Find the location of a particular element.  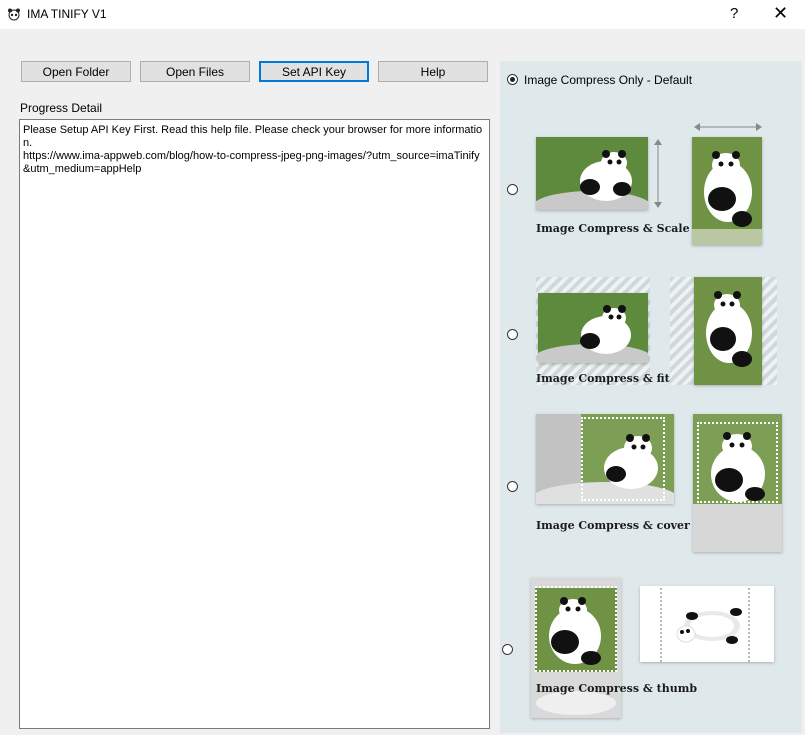

option-thumb-label: Image Compress & thumb is located at coordinates (617, 688).